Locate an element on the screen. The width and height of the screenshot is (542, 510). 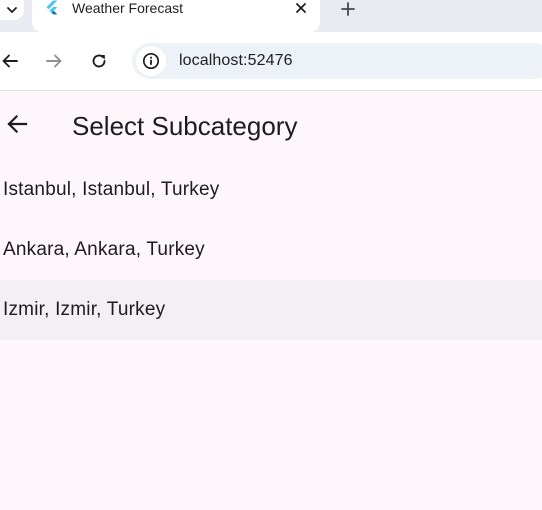
list-item-label: Ankara, Ankara, Turkey is located at coordinates (104, 249).